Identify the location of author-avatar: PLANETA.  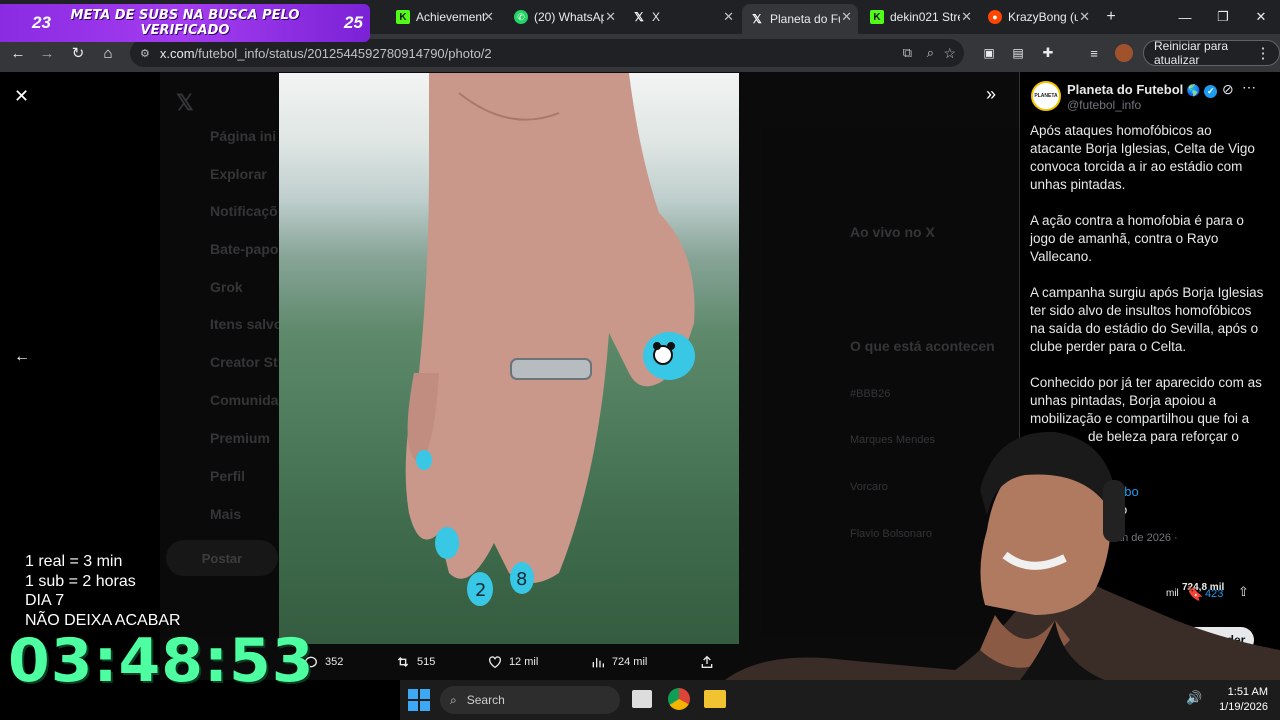
(1046, 96).